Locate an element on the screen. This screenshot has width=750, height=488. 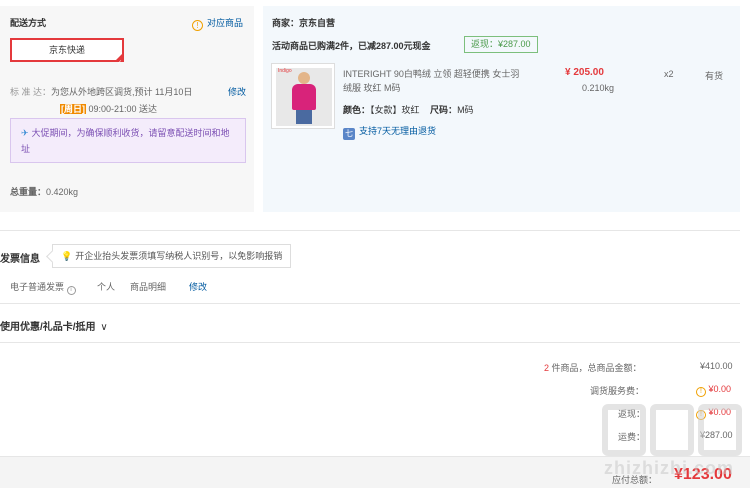
invoice-type-label: 电子普通发票 is located at coordinates (37, 287).